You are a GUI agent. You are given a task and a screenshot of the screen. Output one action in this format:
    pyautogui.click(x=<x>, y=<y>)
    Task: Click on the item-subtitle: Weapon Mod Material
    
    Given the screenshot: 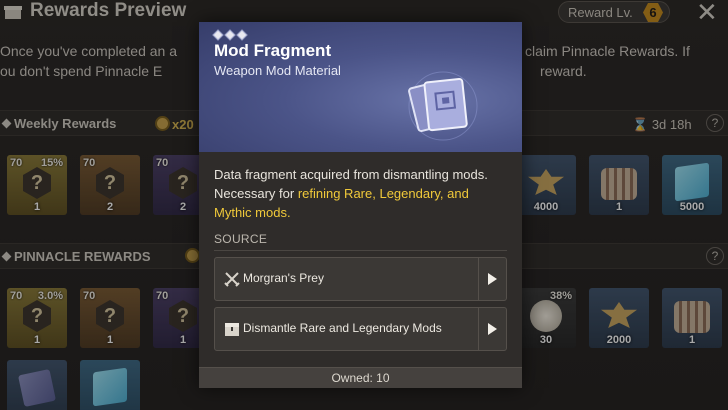 What is the action you would take?
    pyautogui.click(x=277, y=70)
    